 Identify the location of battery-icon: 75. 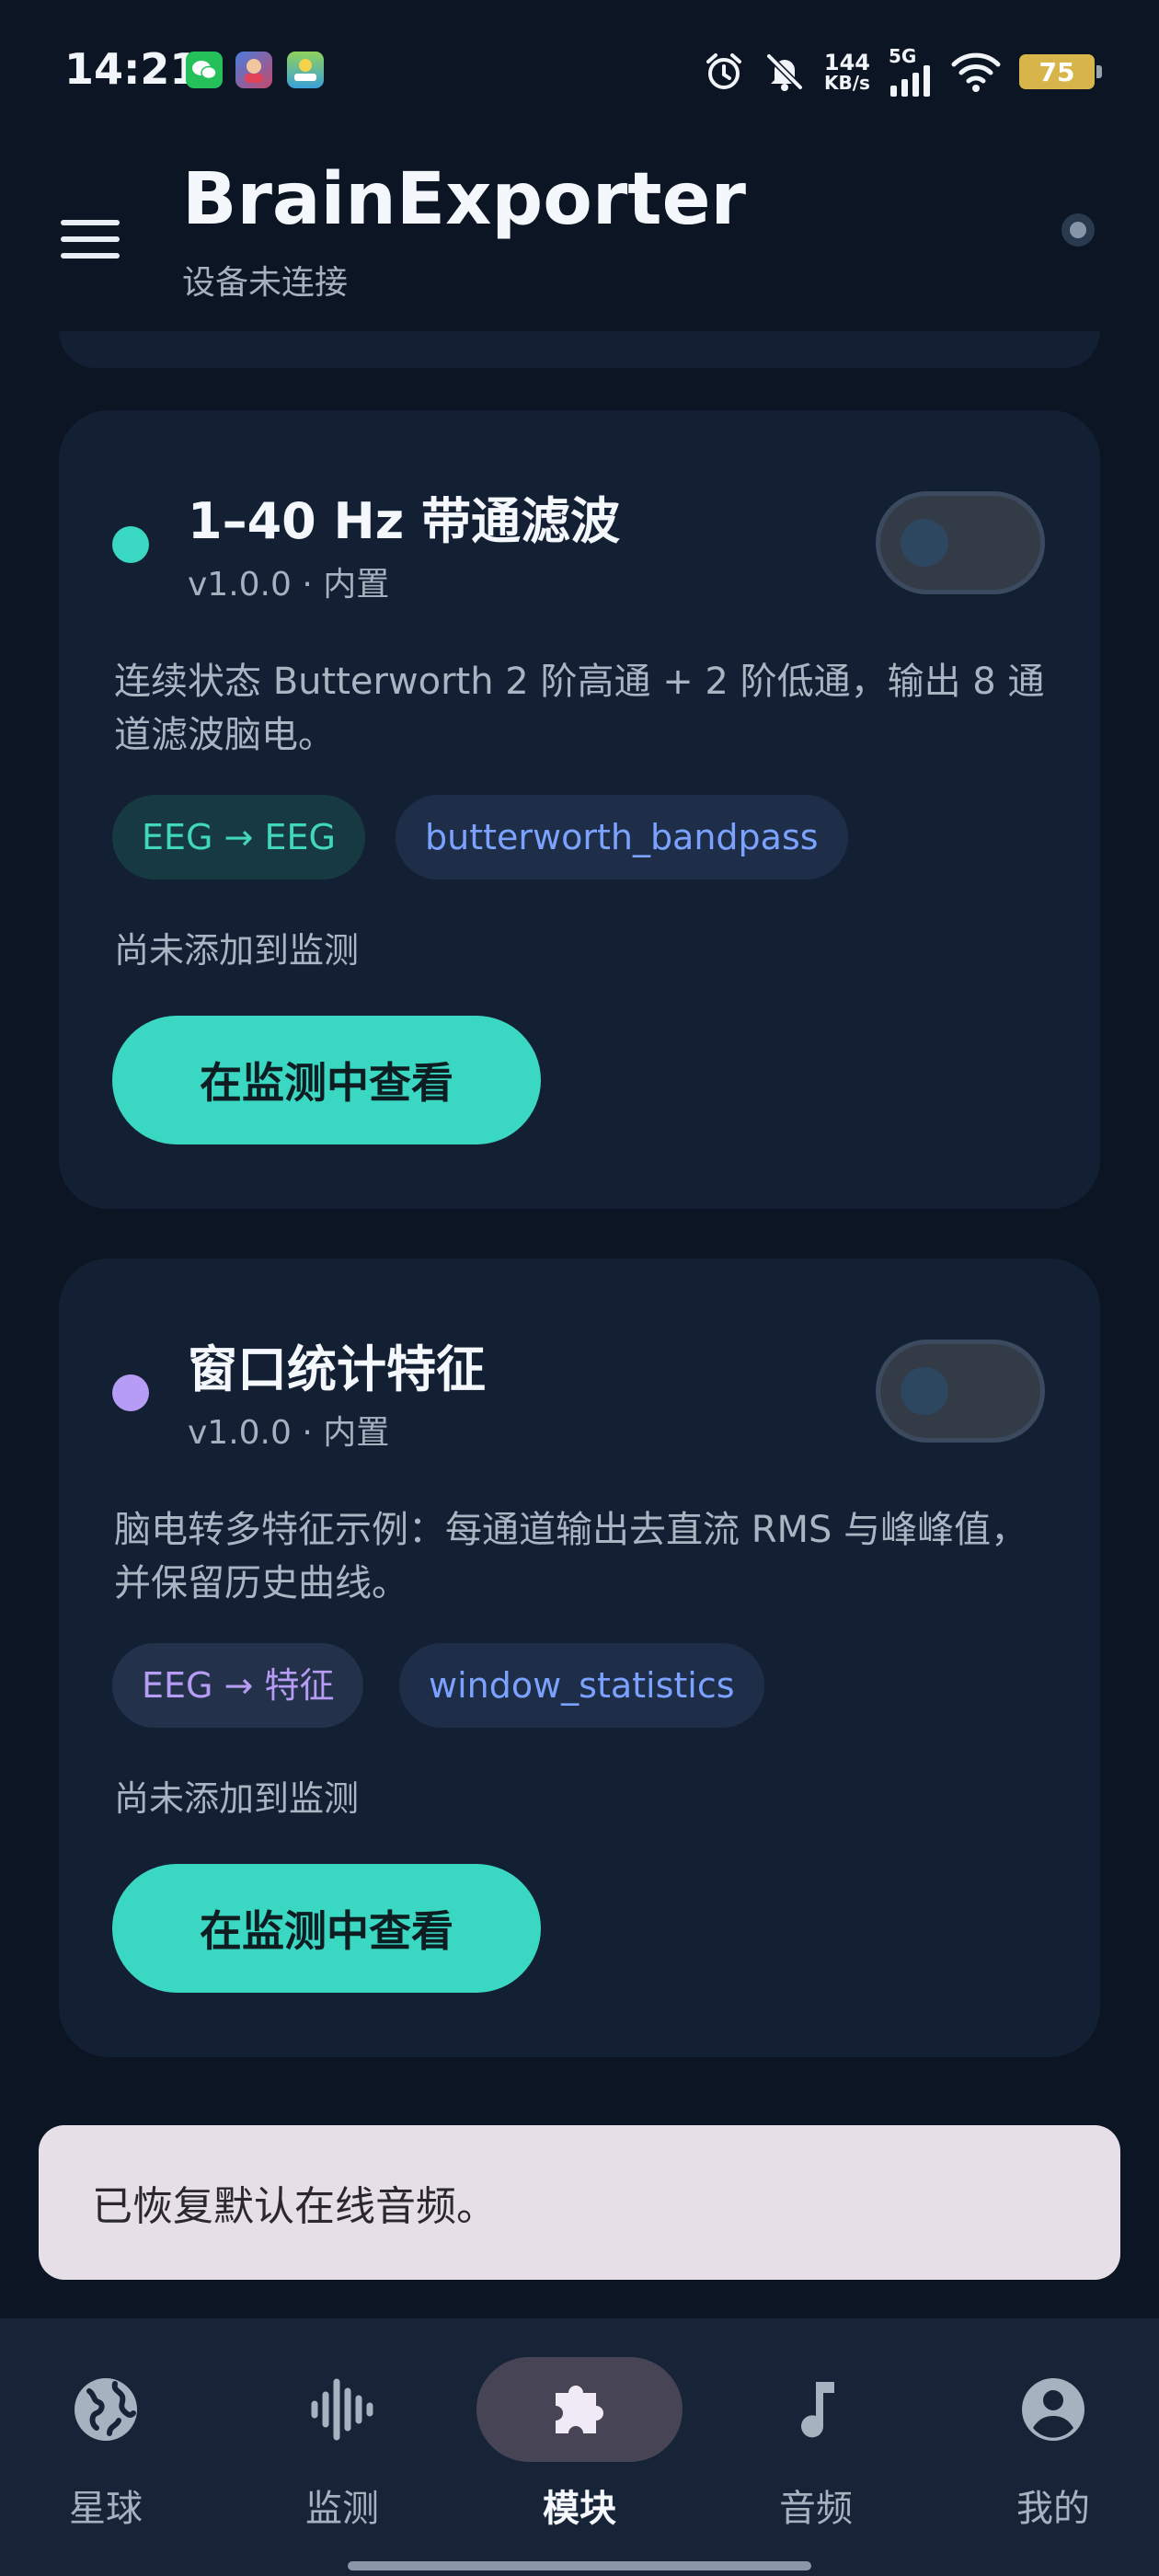
(1060, 71).